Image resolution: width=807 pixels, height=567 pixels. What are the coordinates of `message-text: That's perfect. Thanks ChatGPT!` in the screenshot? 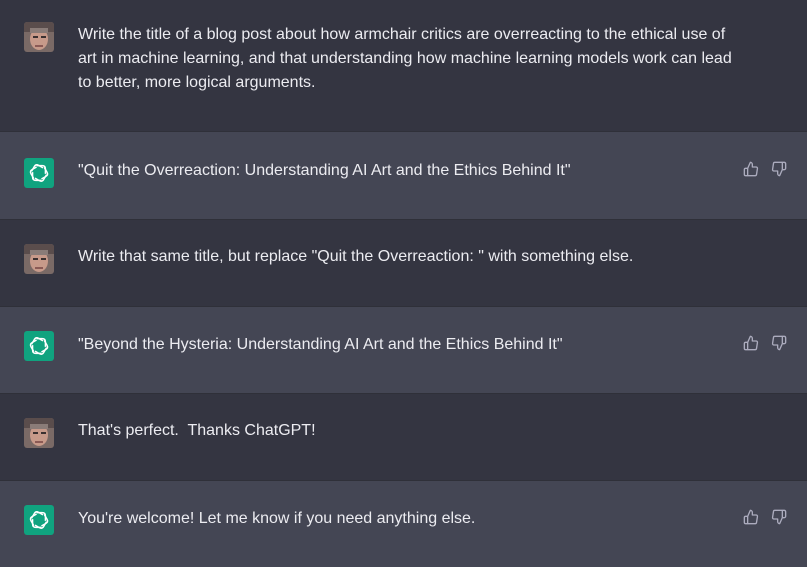 It's located at (197, 430).